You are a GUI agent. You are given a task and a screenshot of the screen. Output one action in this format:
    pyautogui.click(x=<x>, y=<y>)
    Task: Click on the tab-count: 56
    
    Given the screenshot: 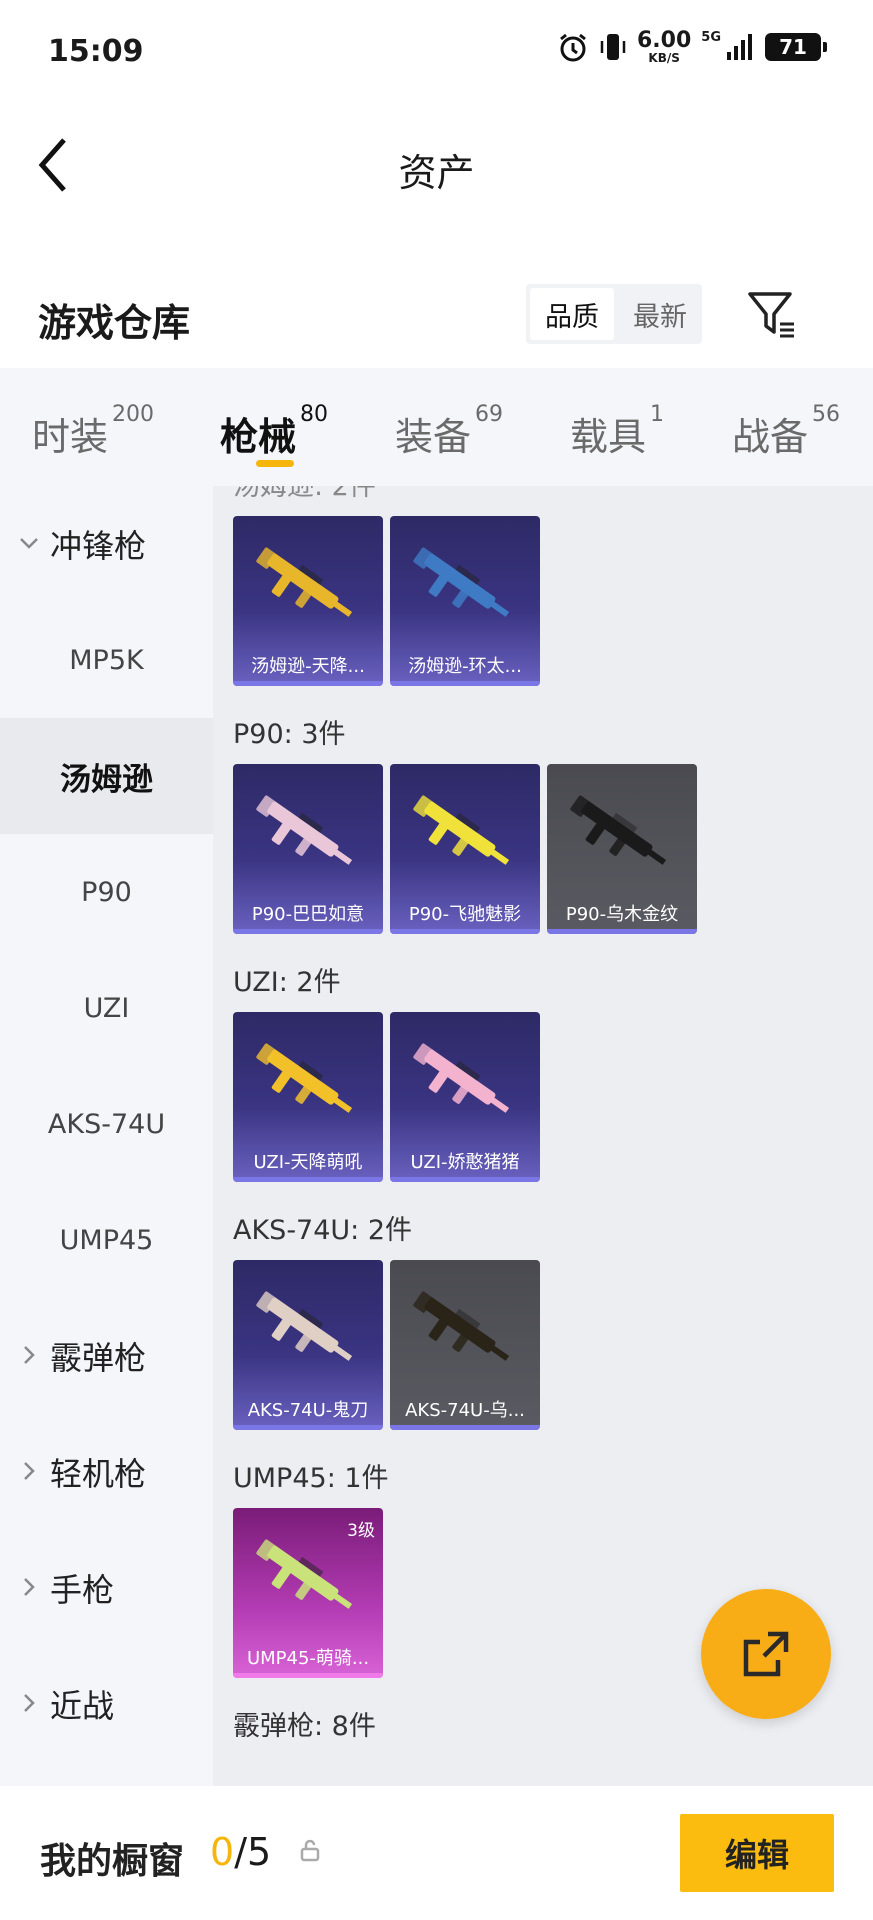 What is the action you would take?
    pyautogui.click(x=826, y=414)
    